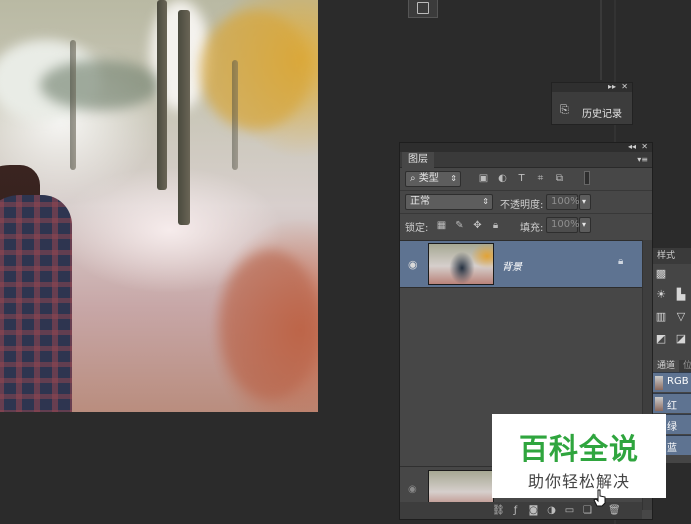 This screenshot has width=691, height=524. Describe the element at coordinates (512, 265) in the screenshot. I see `layer-name: 背景` at that location.